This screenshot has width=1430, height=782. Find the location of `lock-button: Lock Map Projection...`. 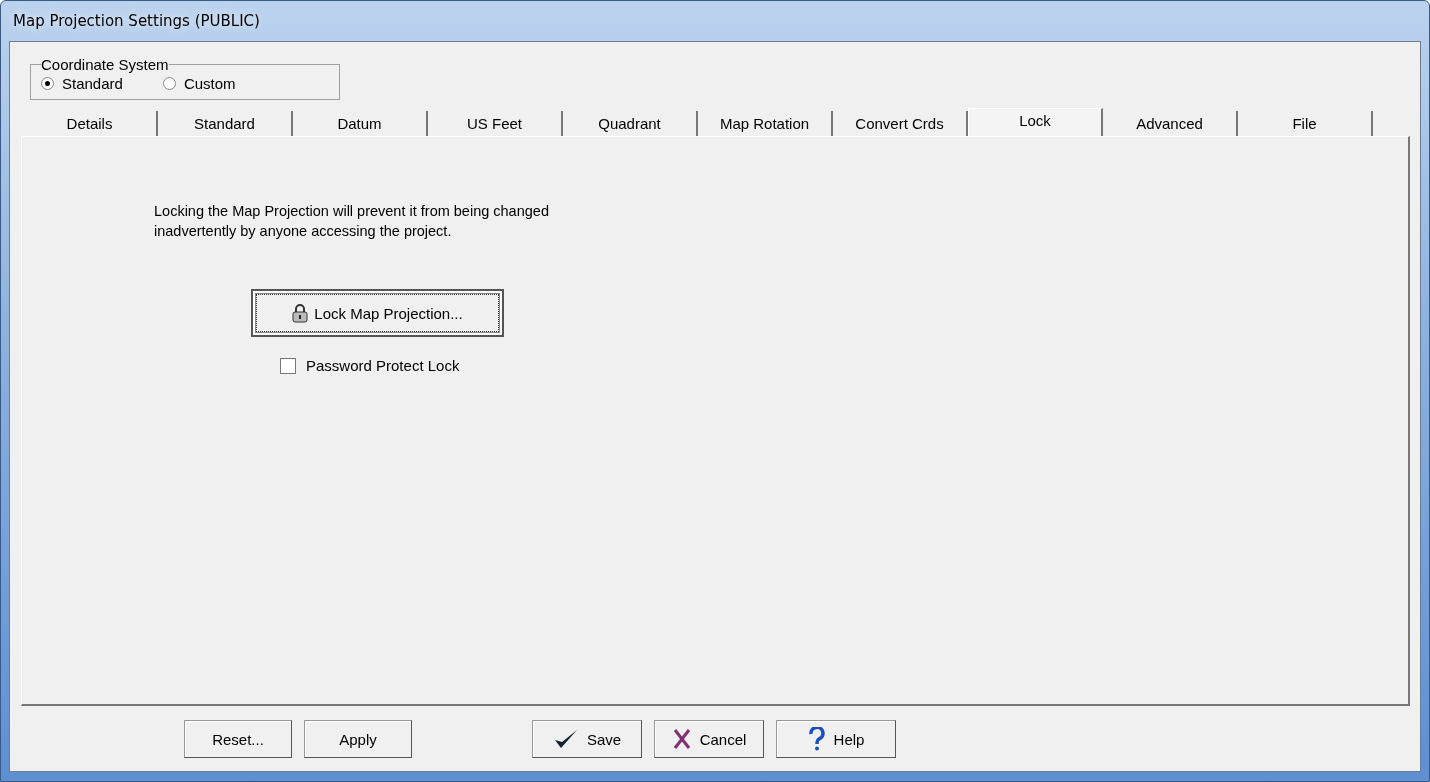

lock-button: Lock Map Projection... is located at coordinates (377, 313).